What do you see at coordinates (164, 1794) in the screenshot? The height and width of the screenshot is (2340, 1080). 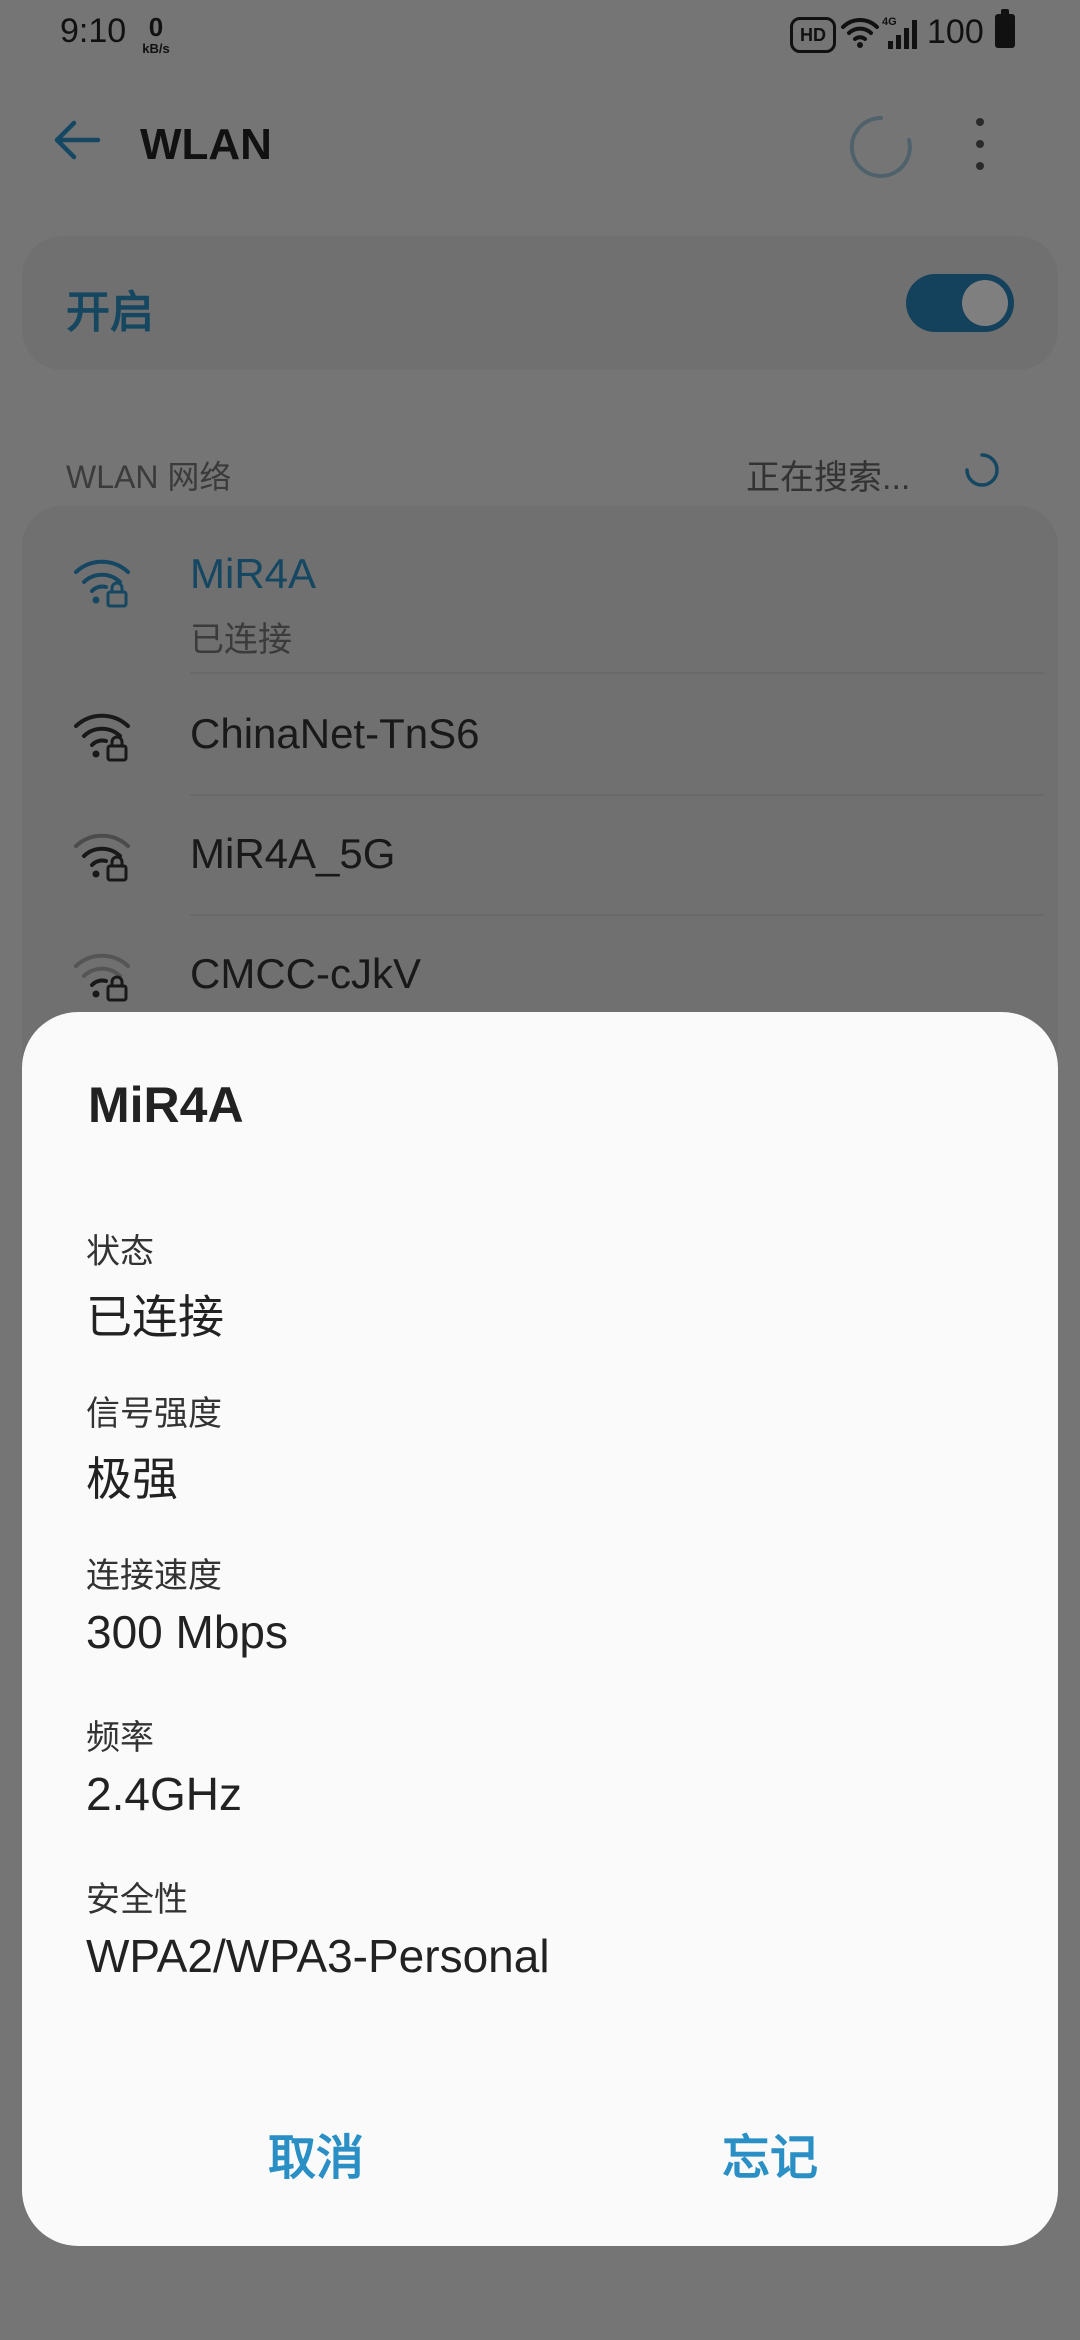 I see `field-value: 2.4GHz` at bounding box center [164, 1794].